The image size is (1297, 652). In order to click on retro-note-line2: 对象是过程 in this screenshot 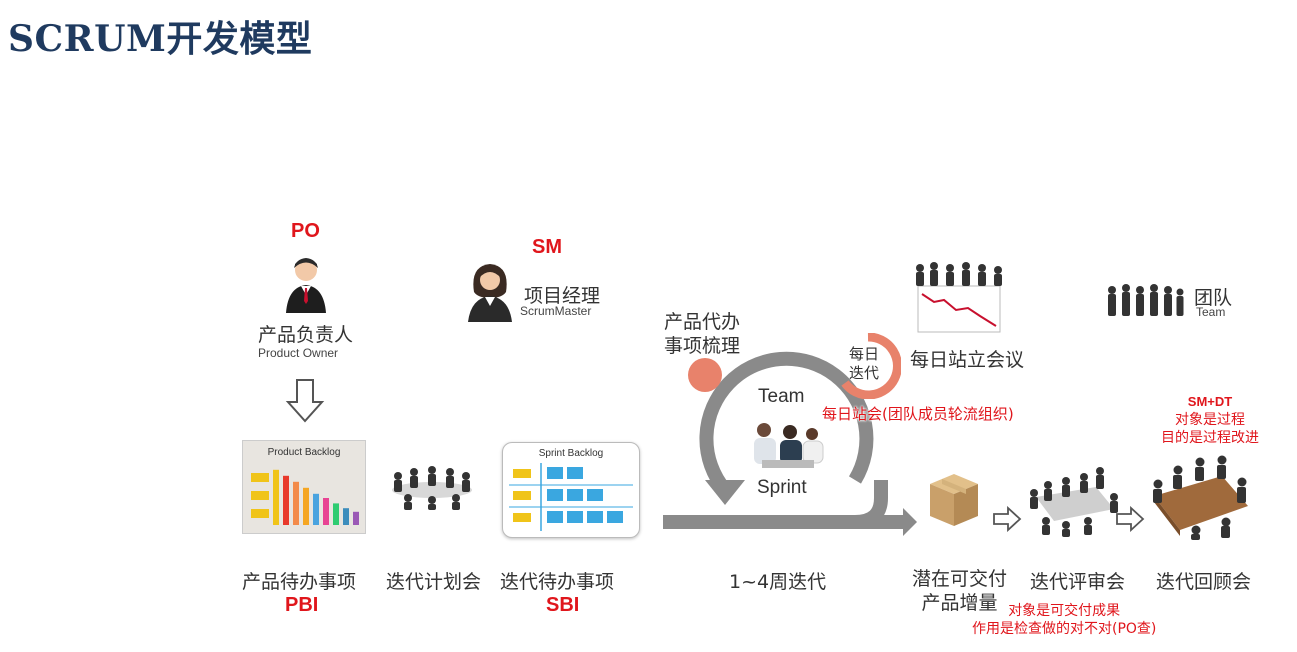, I will do `click(1210, 420)`.